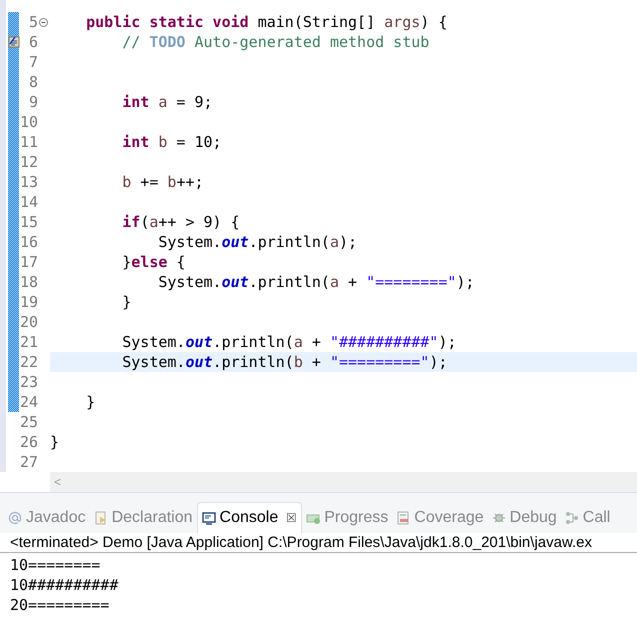 This screenshot has width=637, height=636. I want to click on line-number: 11, so click(29, 142).